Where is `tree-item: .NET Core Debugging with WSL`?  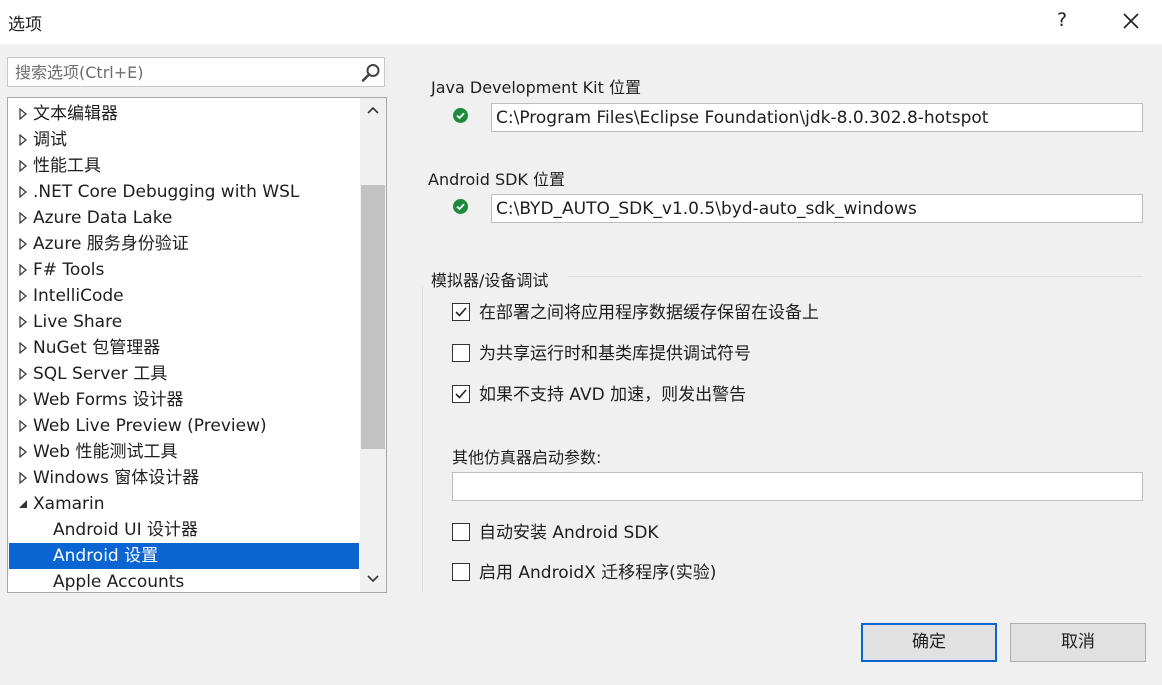 tree-item: .NET Core Debugging with WSL is located at coordinates (184, 192).